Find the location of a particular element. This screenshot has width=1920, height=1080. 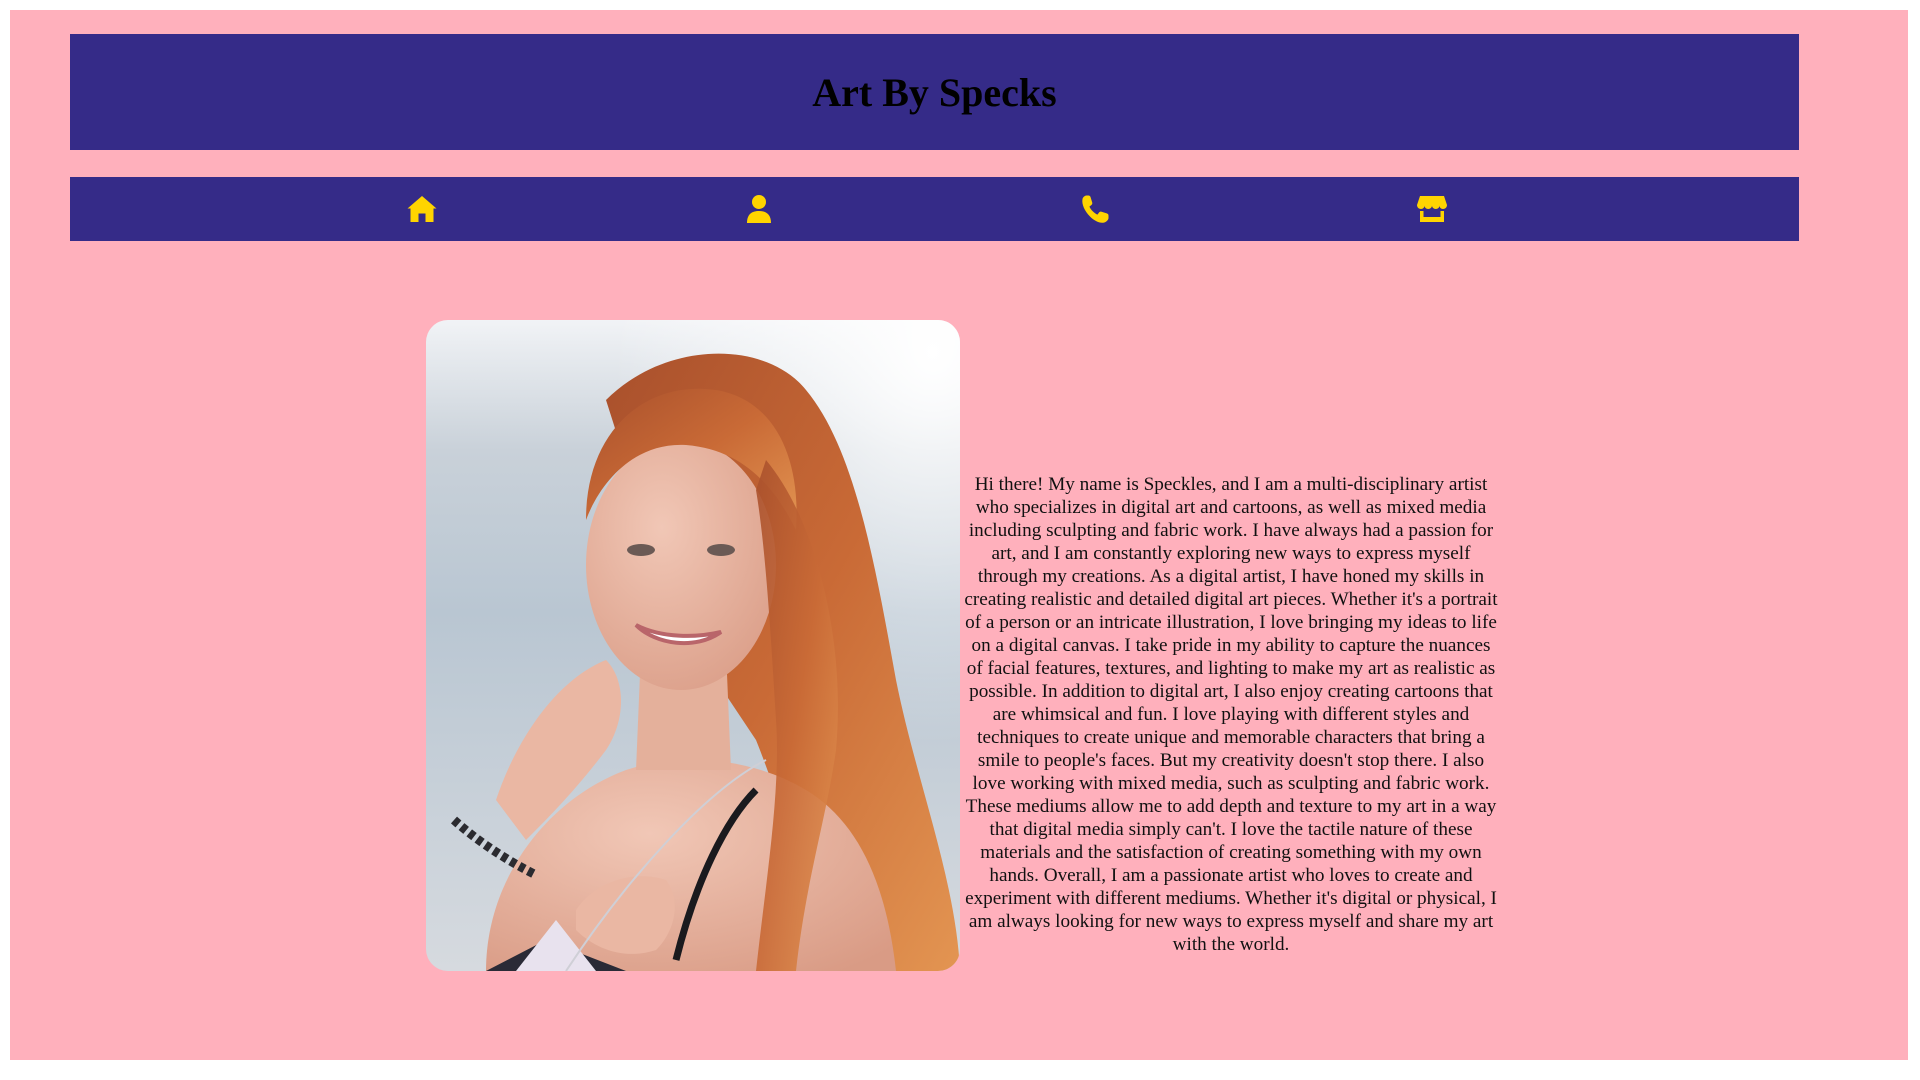

nav-contact-link is located at coordinates (1095, 209).